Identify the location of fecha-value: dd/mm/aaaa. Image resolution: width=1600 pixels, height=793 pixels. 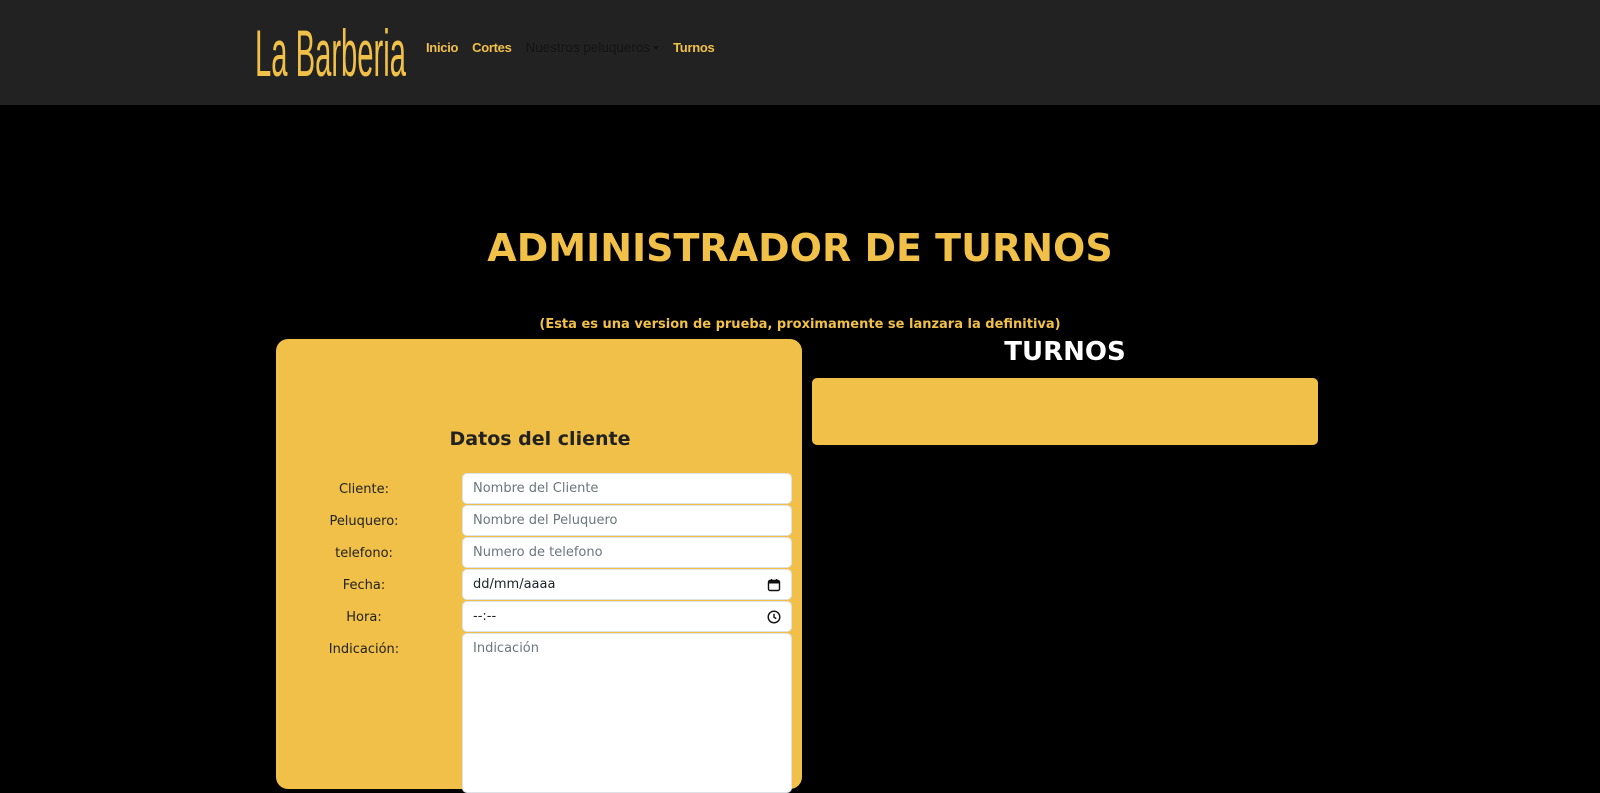
(514, 584).